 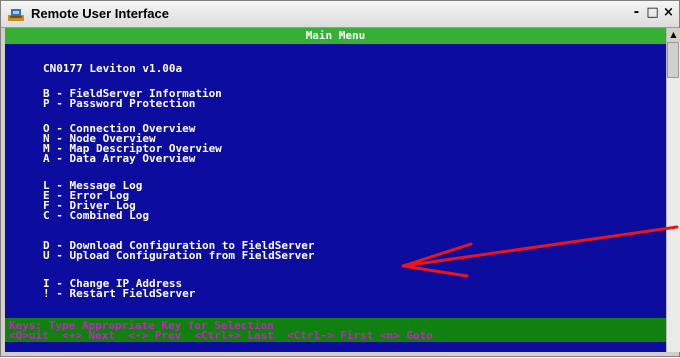 I want to click on scroll-up-arrow-icon: ▲, so click(x=673, y=35).